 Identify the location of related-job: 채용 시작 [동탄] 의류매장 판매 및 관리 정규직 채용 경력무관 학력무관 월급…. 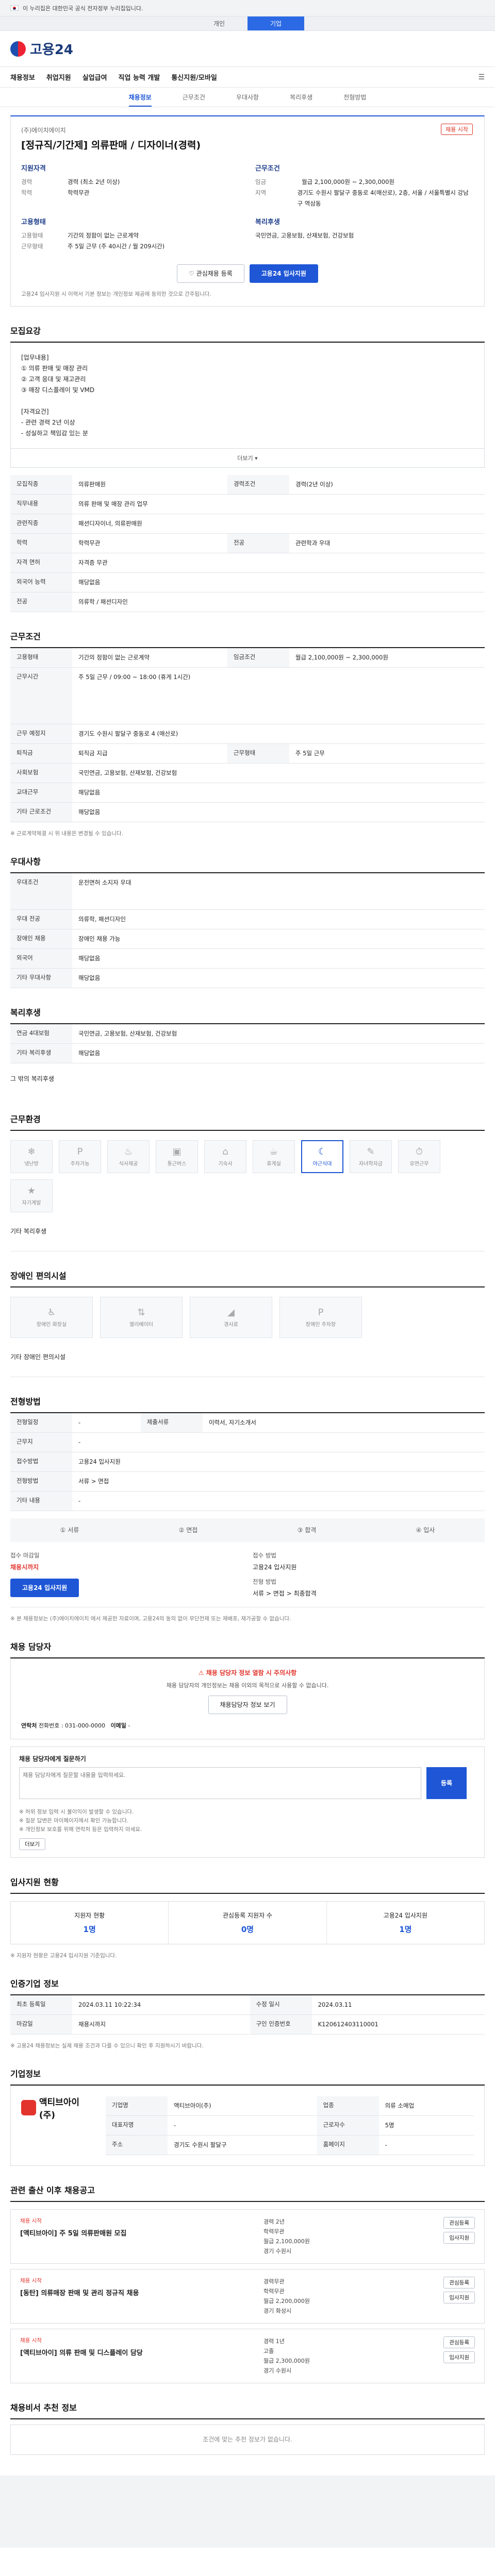
(247, 2296).